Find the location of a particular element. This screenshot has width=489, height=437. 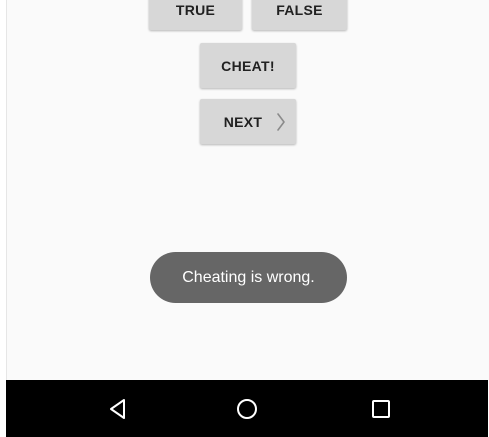

recents-square-icon is located at coordinates (381, 408).